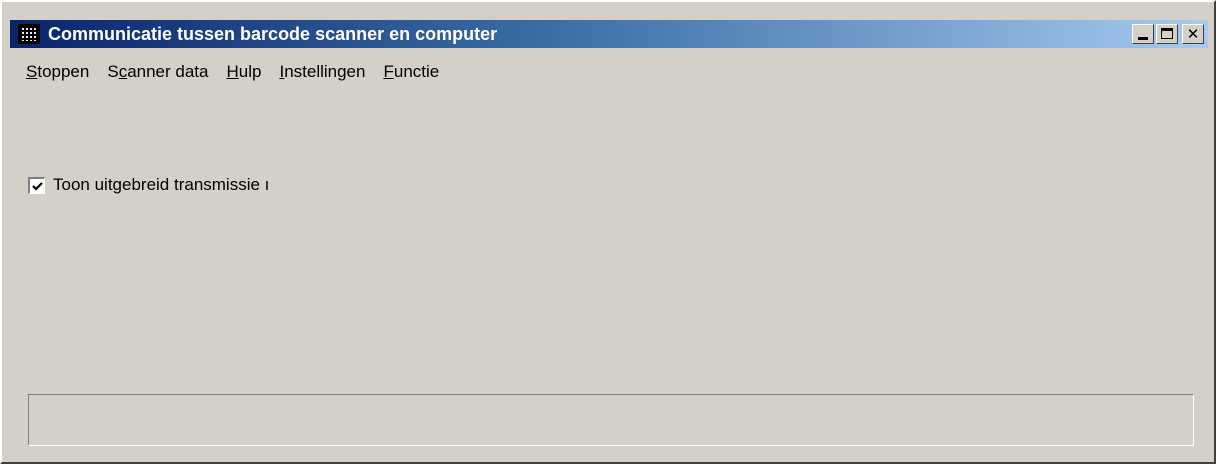 This screenshot has width=1216, height=464. What do you see at coordinates (1143, 38) in the screenshot?
I see `minimize-icon` at bounding box center [1143, 38].